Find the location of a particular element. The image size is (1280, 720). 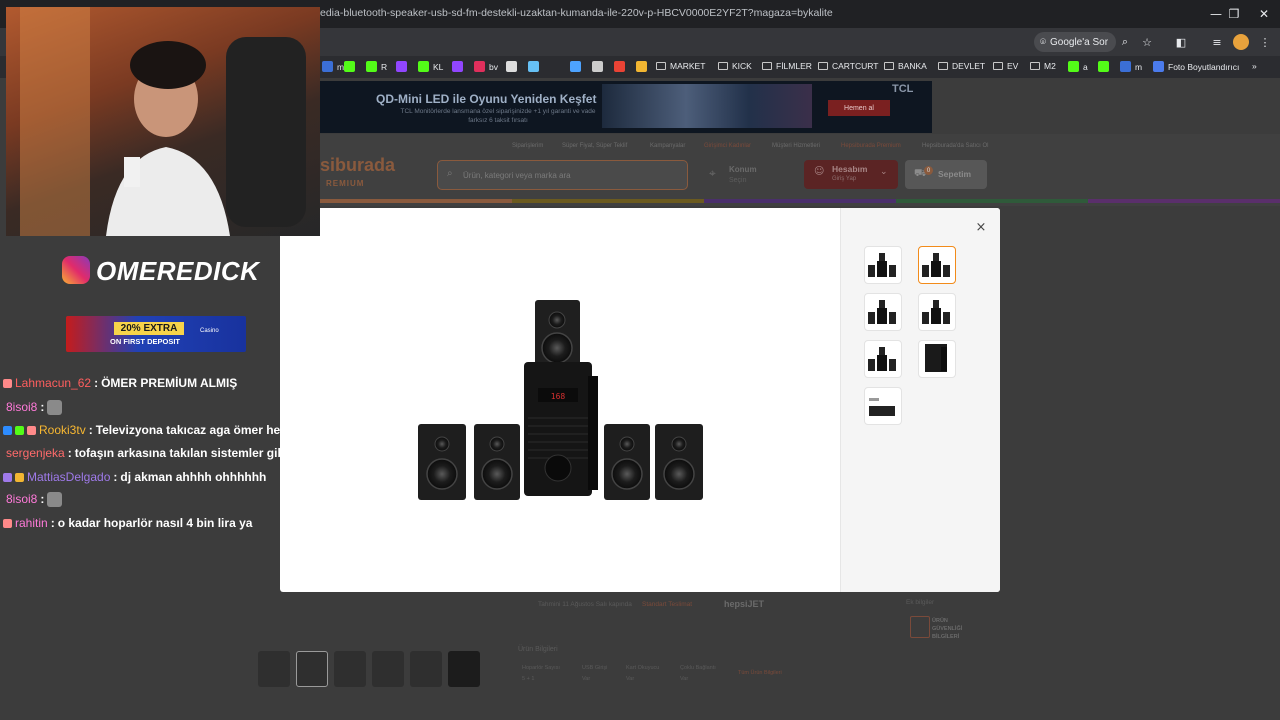

thumbnail-speaker-image is located at coordinates (936, 312).